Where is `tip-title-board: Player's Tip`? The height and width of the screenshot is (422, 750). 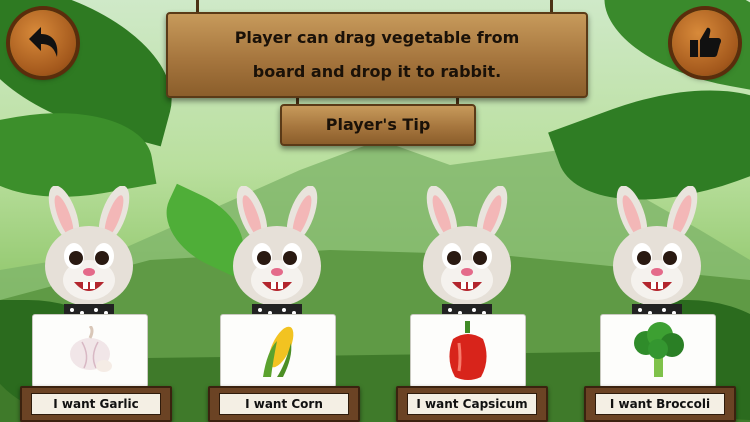
tip-title-board: Player's Tip is located at coordinates (378, 125).